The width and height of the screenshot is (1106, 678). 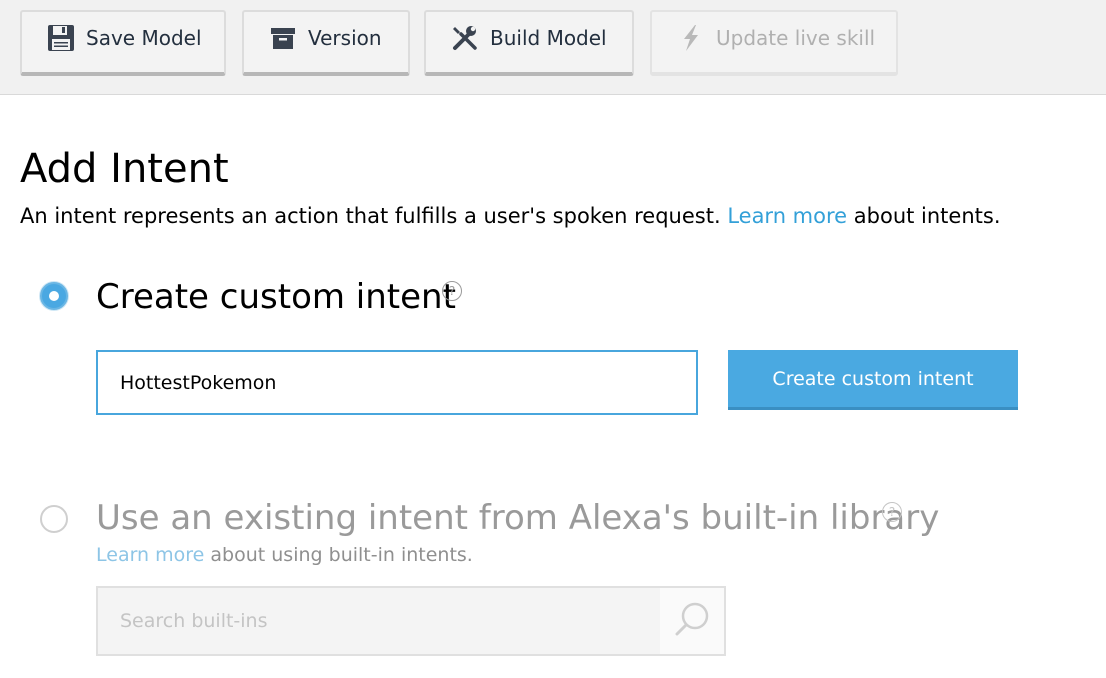 I want to click on save-model-label: Save Model, so click(x=144, y=38).